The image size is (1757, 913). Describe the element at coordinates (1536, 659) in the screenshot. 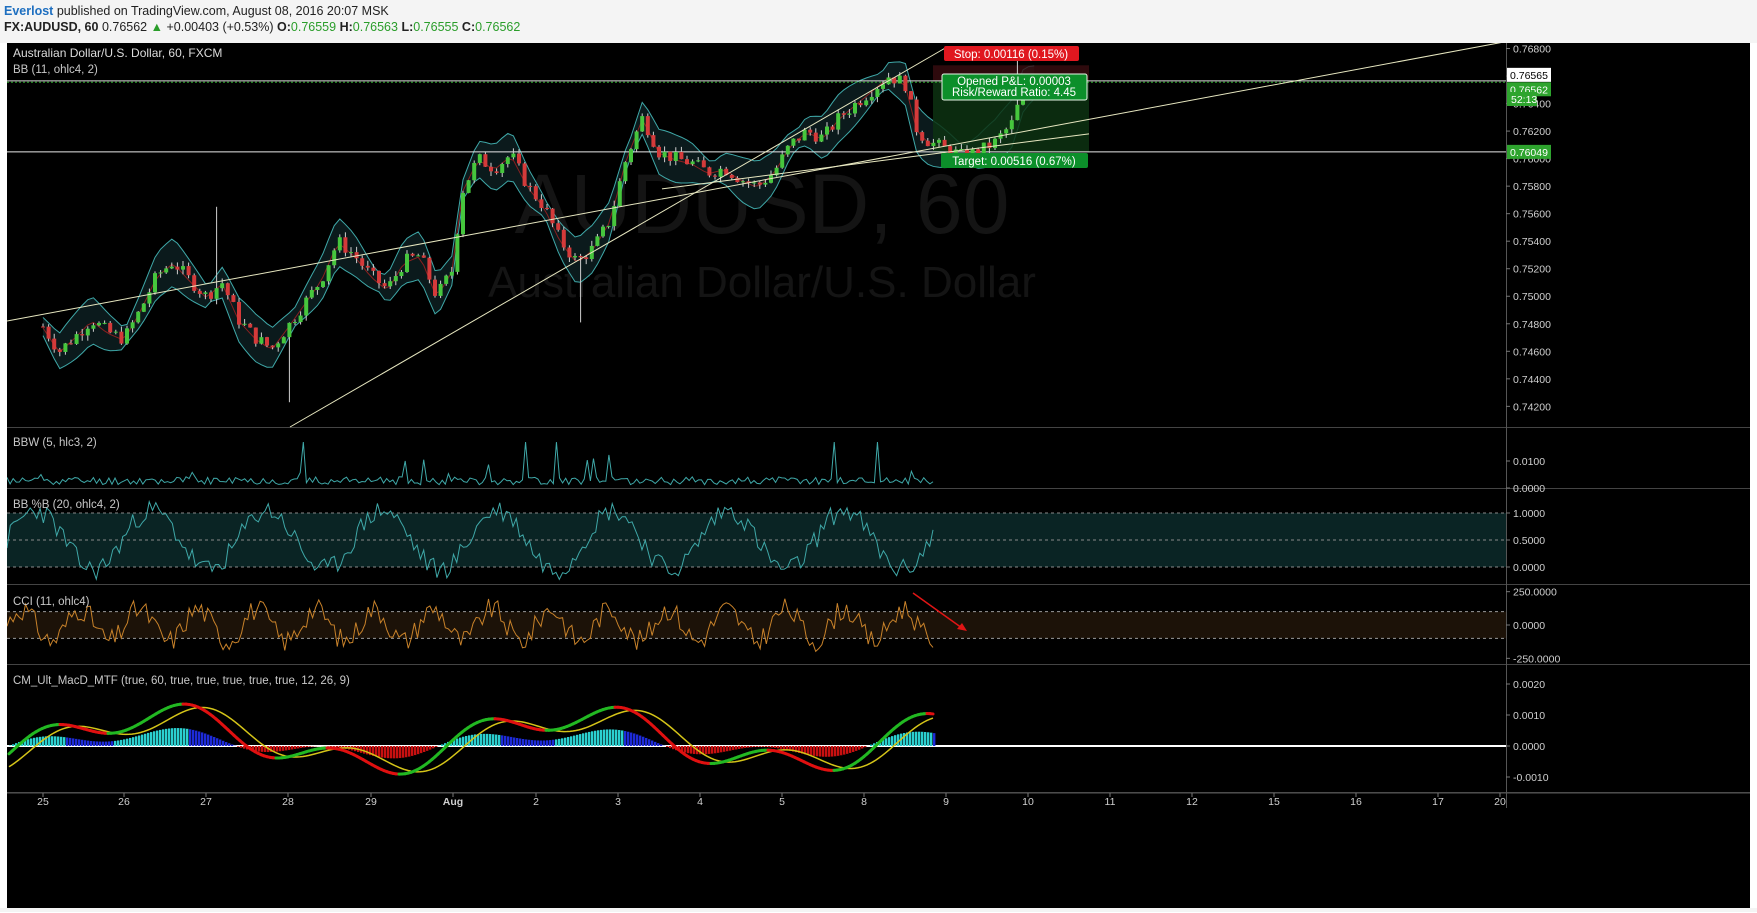

I see `pane-tick-label: -250.0000` at that location.